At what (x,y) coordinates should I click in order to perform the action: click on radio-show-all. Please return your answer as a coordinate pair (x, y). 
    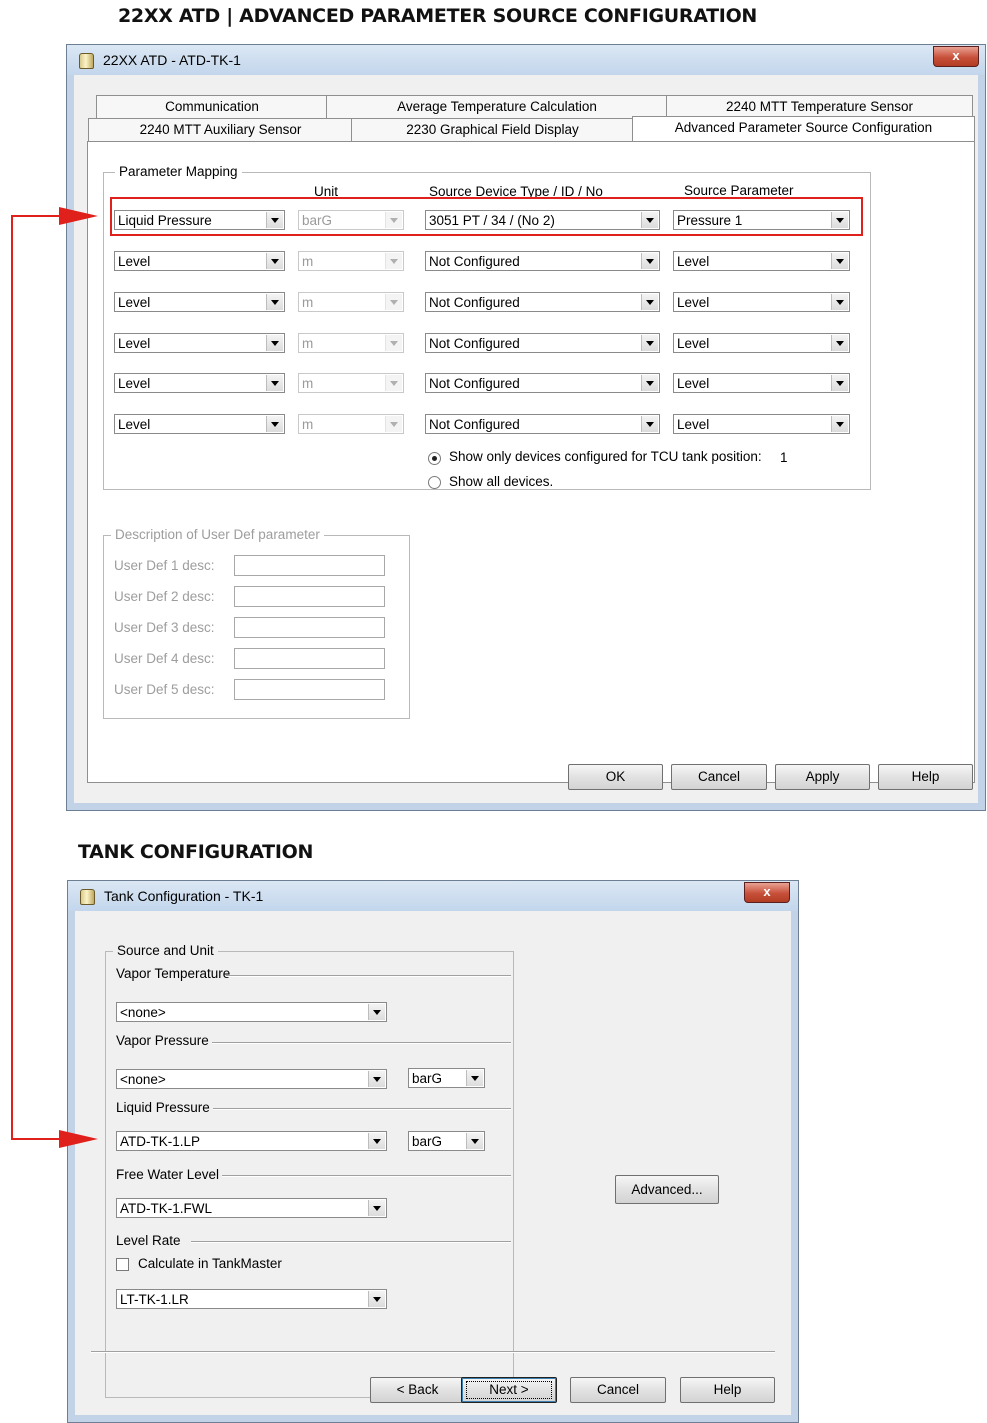
    Looking at the image, I should click on (434, 482).